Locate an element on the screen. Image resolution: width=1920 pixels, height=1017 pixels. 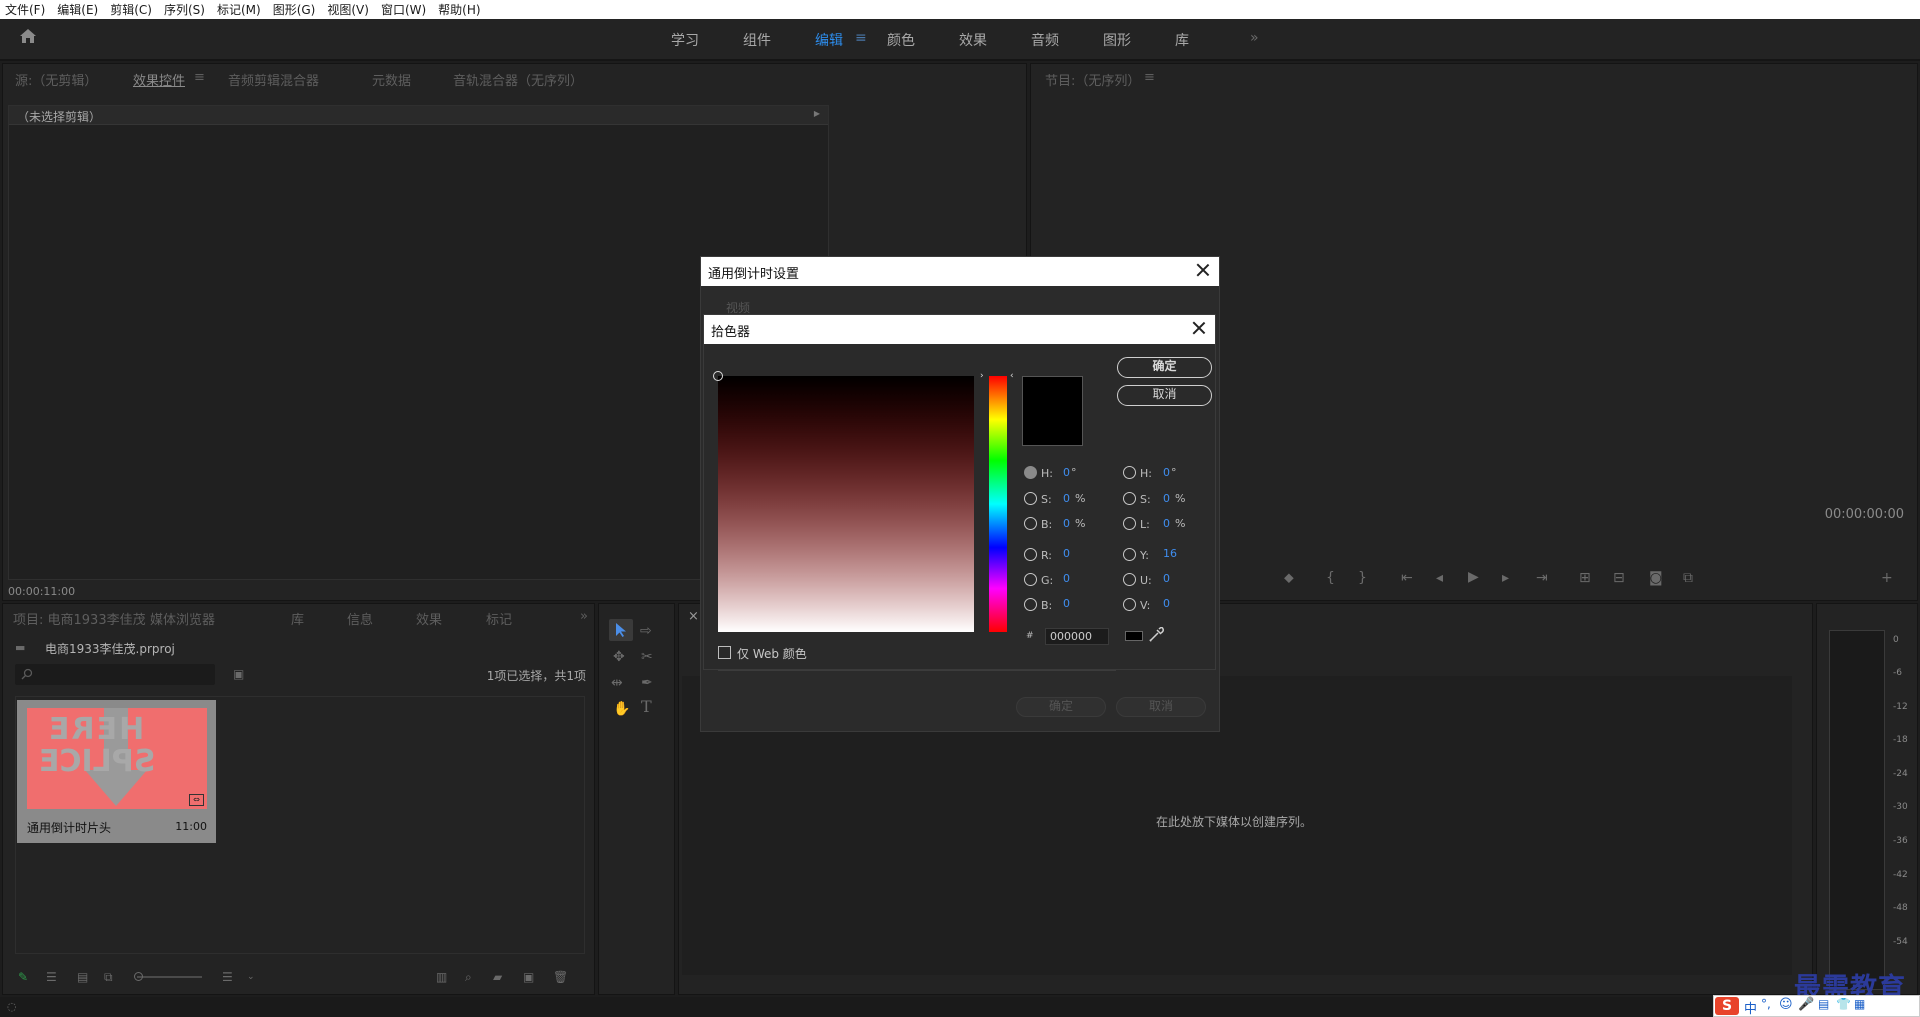
tab-program: 节目:（无序列） is located at coordinates (1092, 79).